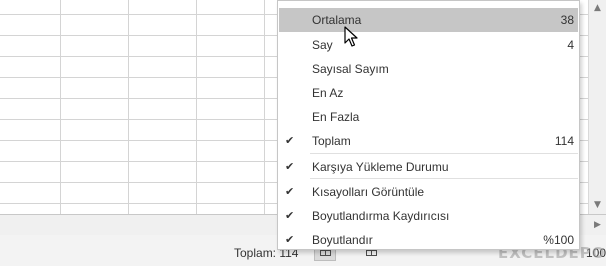 The height and width of the screenshot is (266, 606). Describe the element at coordinates (597, 225) in the screenshot. I see `scroll-right-icon: ▶` at that location.